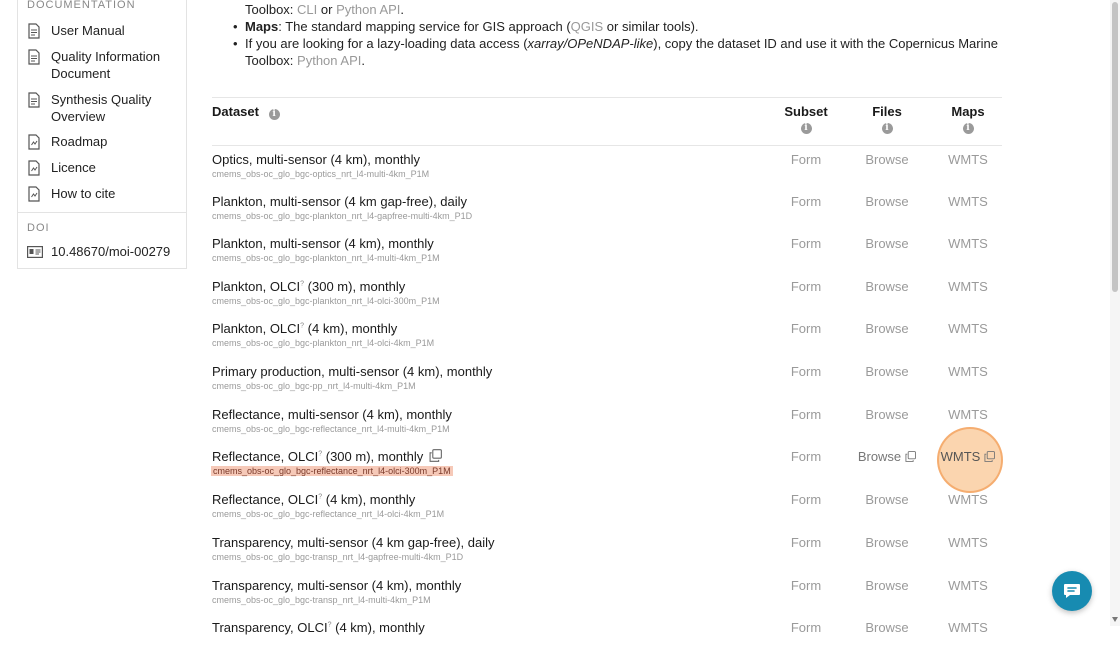 The height and width of the screenshot is (660, 1120). I want to click on dataset-name-text: Plankton, OLCI, so click(256, 286).